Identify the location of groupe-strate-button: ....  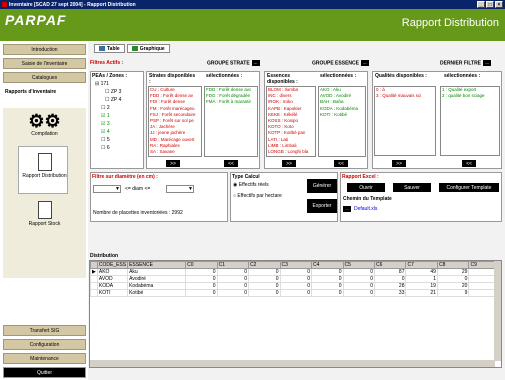
(255, 63).